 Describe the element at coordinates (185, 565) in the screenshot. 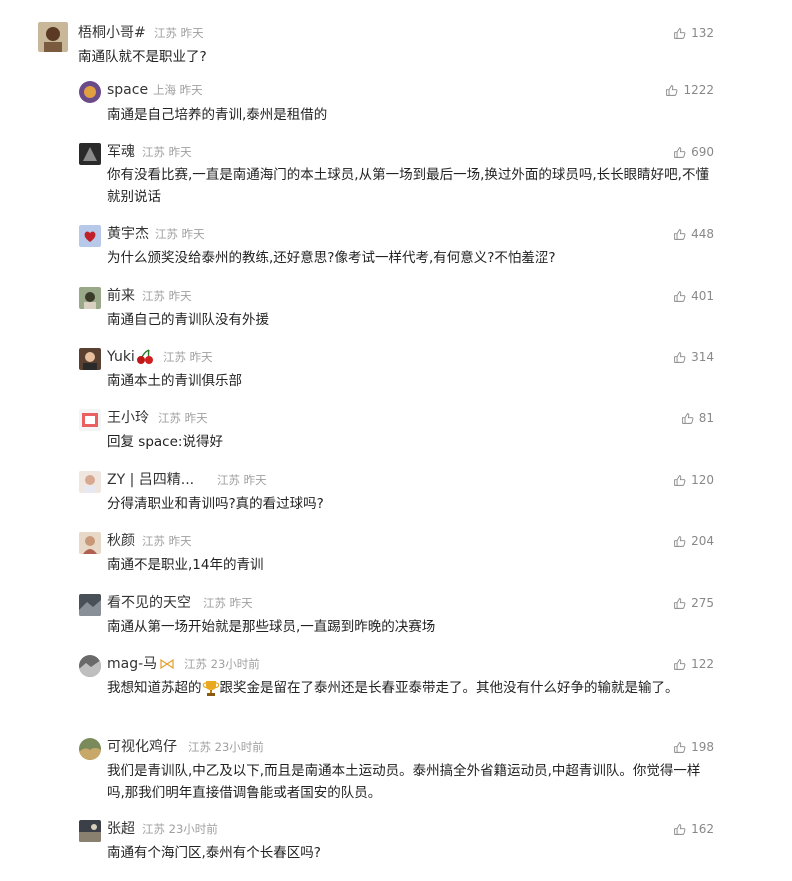

I see `comment-text: 南通不是职业,14年的青训` at that location.